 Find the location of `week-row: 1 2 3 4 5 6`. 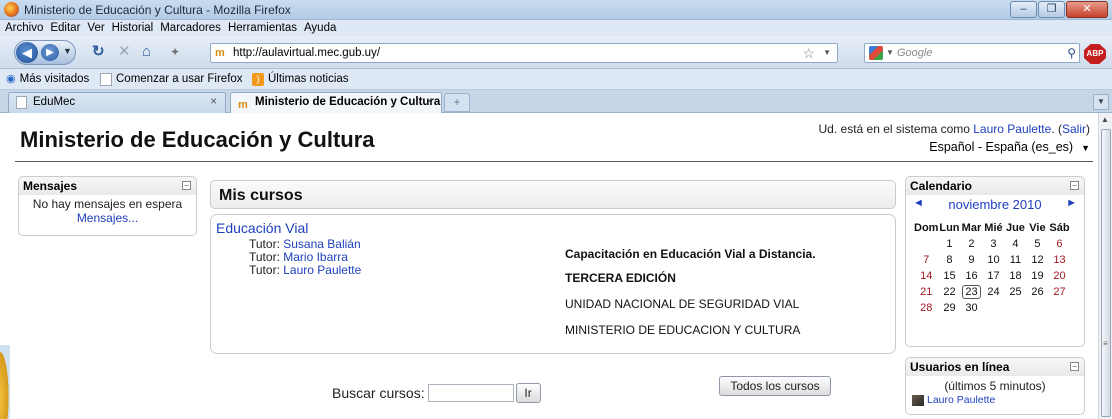

week-row: 1 2 3 4 5 6 is located at coordinates (992, 244).